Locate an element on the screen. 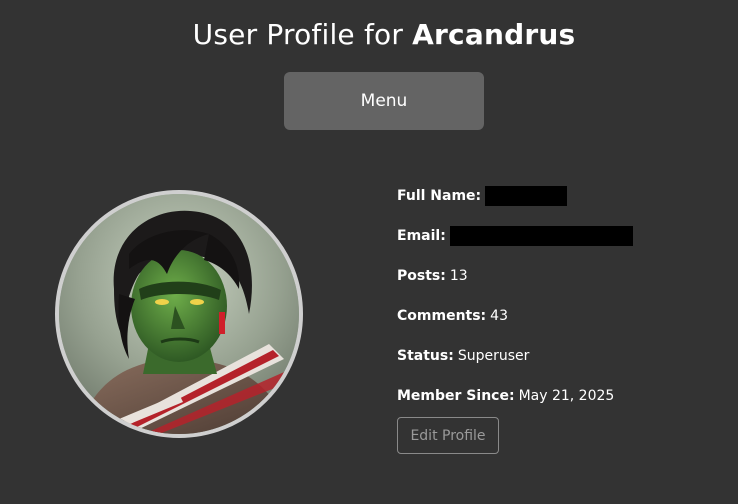  email-row: Email: is located at coordinates (562, 236).